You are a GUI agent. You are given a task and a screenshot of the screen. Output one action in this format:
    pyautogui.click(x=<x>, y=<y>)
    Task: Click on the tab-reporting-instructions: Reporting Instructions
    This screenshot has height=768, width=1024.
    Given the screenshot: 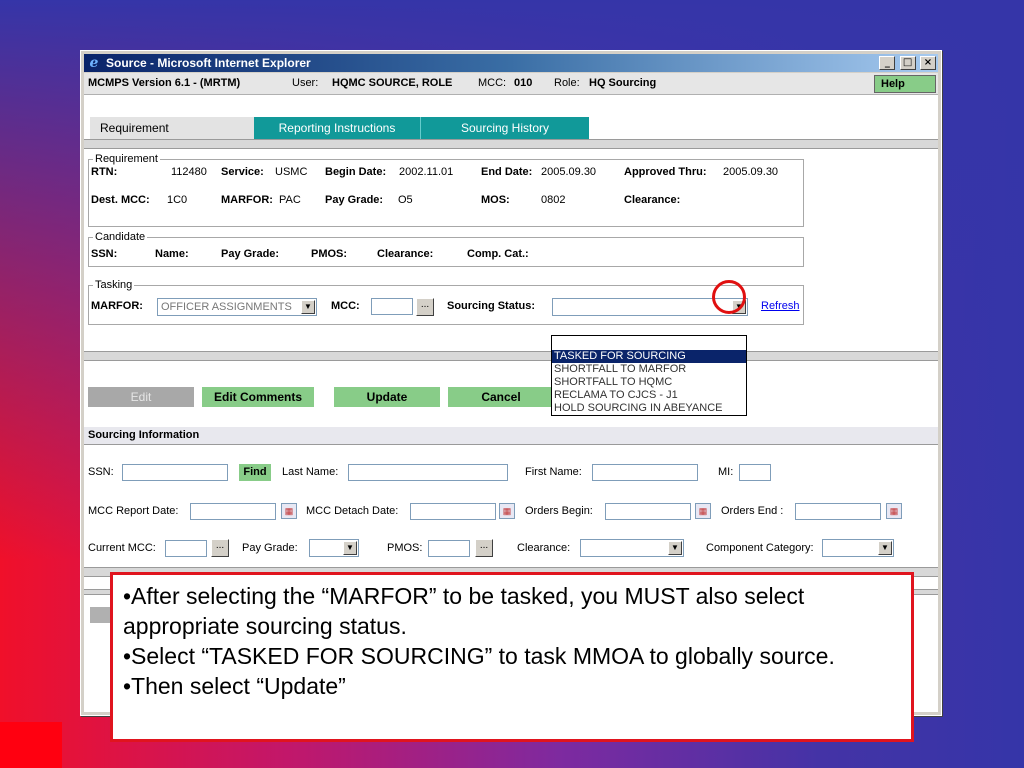 What is the action you would take?
    pyautogui.click(x=337, y=128)
    